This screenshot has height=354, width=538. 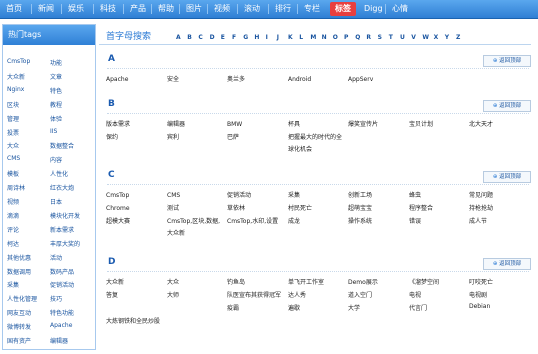 What do you see at coordinates (62, 229) in the screenshot?
I see `sidebar-tag: 新本需求` at bounding box center [62, 229].